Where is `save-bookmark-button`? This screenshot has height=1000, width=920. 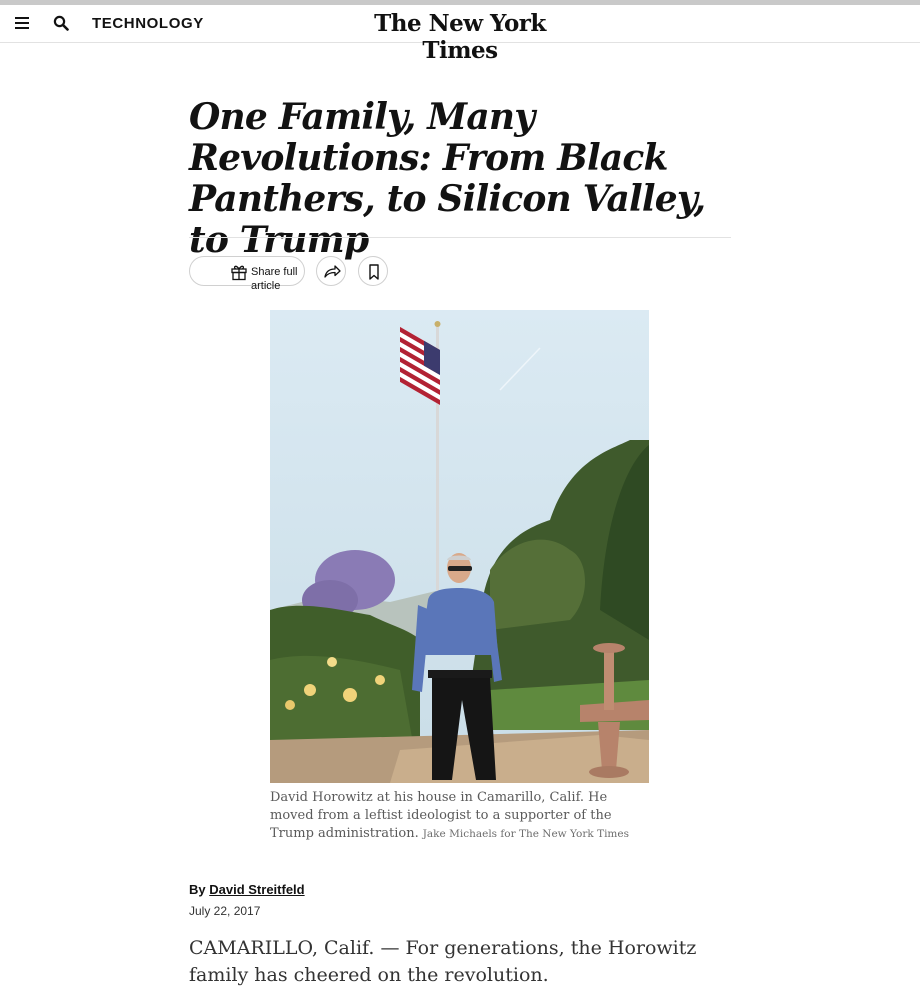
save-bookmark-button is located at coordinates (373, 271).